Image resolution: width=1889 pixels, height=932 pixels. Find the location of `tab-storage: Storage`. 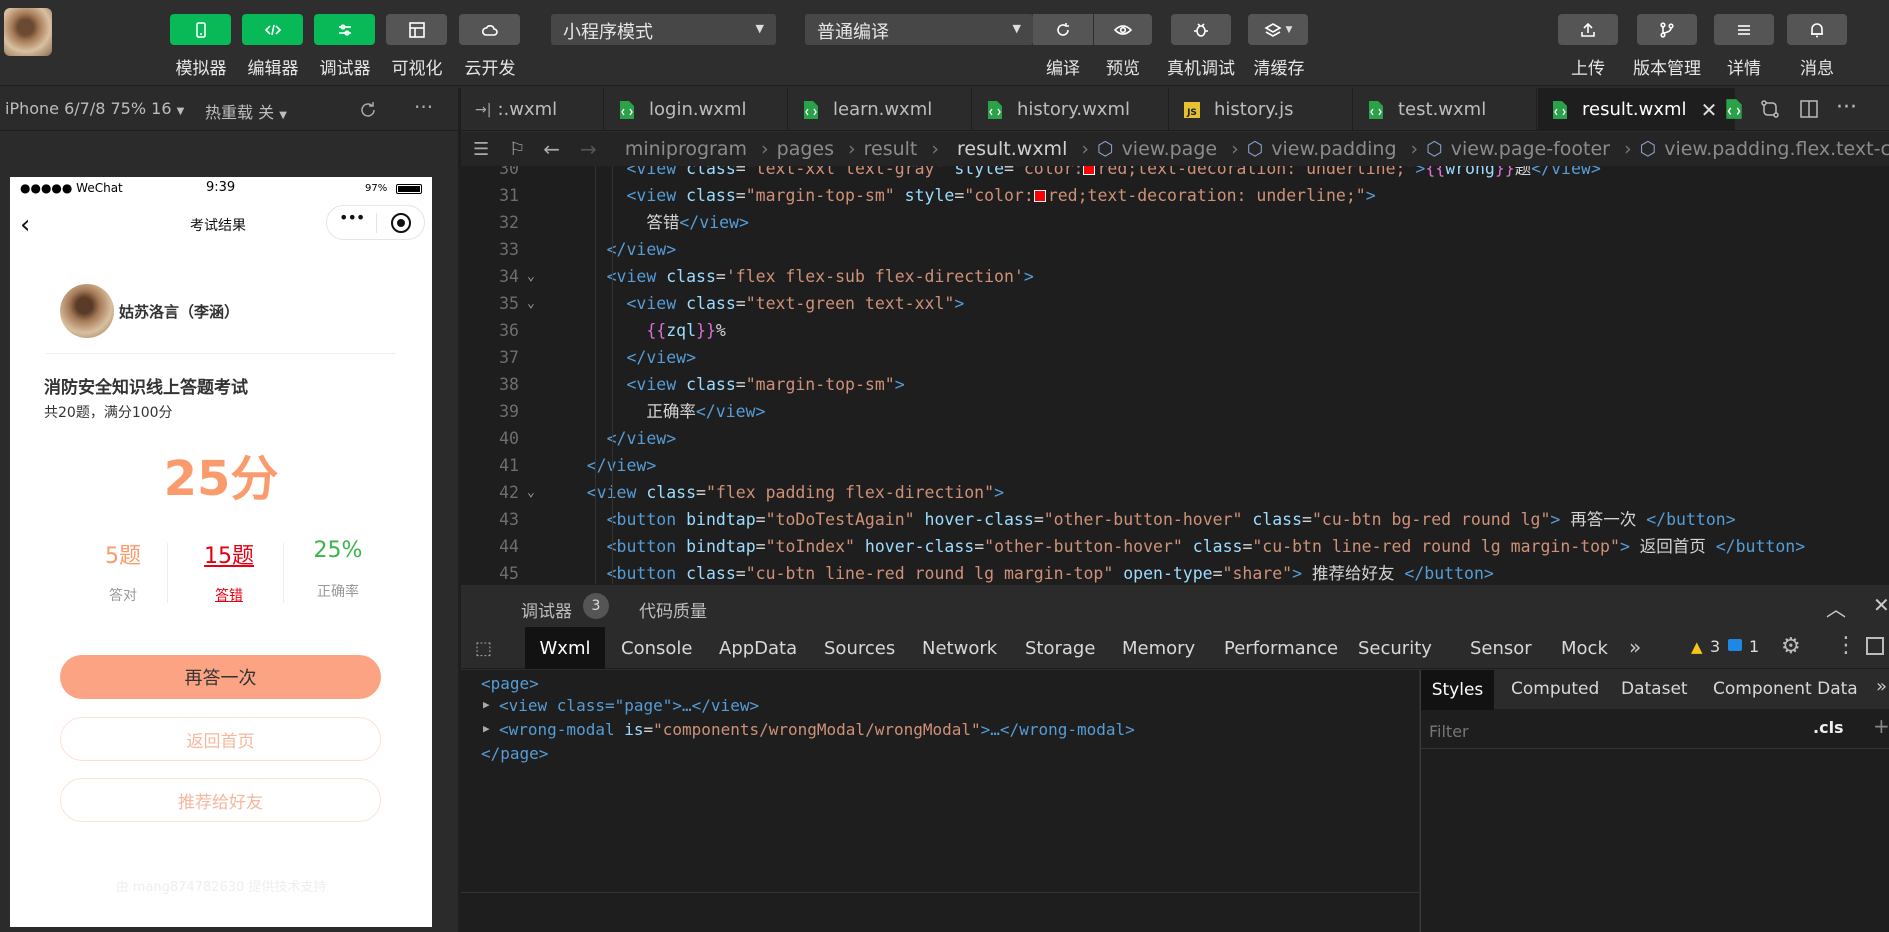

tab-storage: Storage is located at coordinates (1060, 648).